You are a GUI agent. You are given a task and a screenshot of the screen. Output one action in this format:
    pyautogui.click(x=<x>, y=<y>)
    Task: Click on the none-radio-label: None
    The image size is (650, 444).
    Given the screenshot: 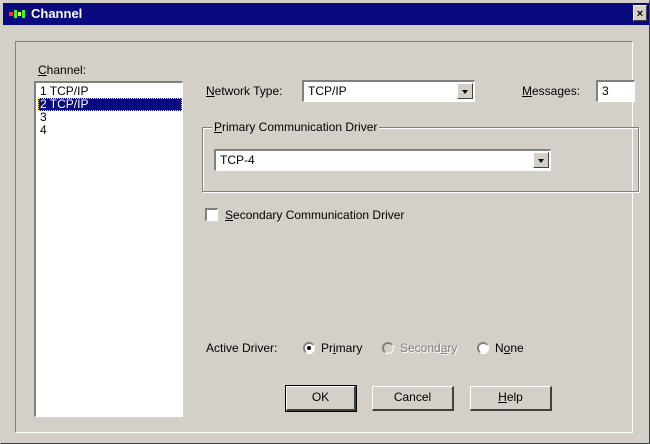 What is the action you would take?
    pyautogui.click(x=509, y=348)
    